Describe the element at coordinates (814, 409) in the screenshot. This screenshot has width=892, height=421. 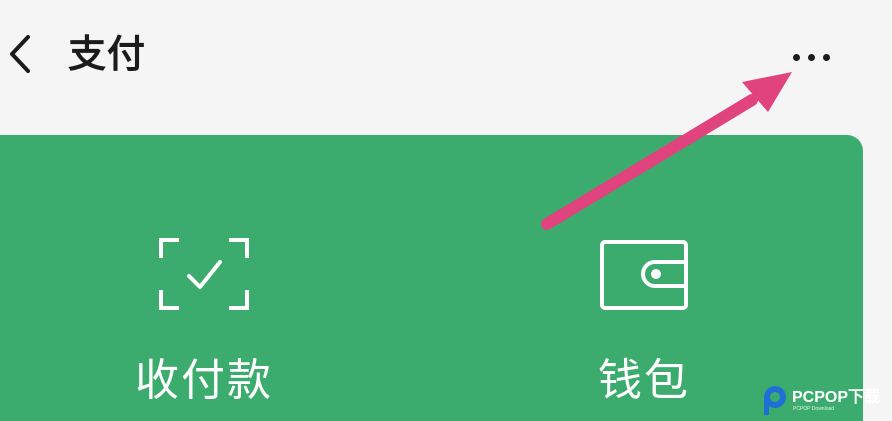
I see `watermark-subtext: PCPOP Download` at that location.